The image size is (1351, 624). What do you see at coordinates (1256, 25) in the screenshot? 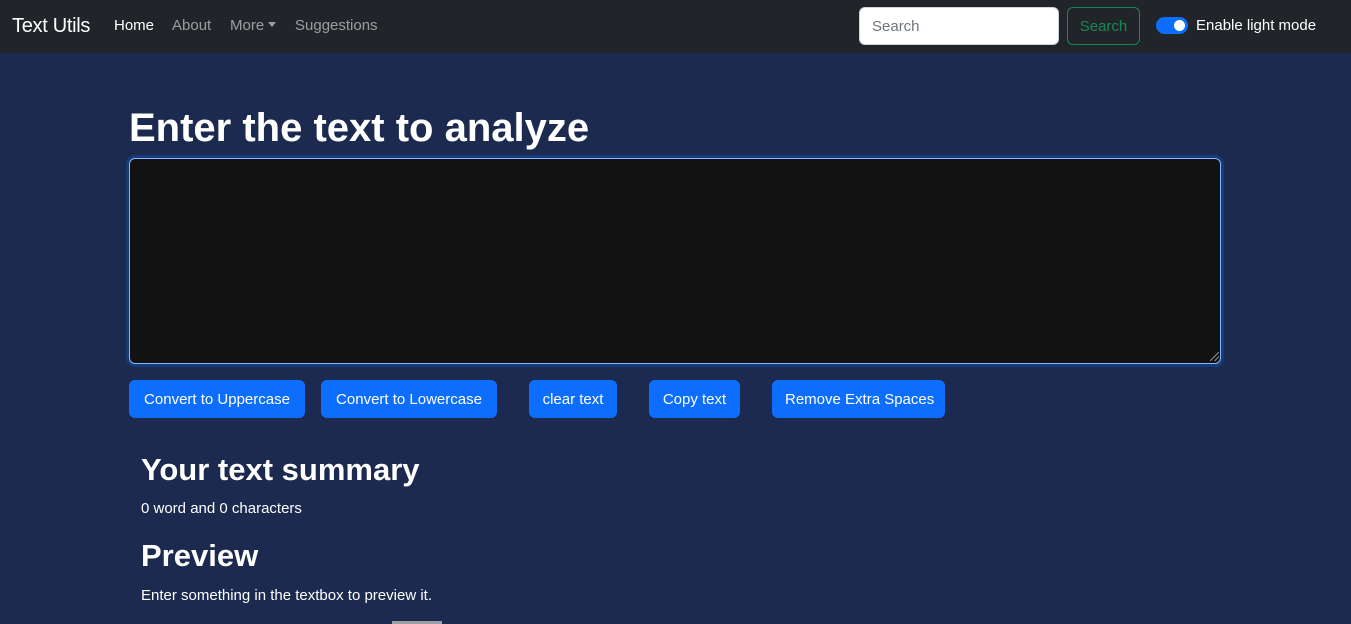
I see `light-mode-label: Enable light mode` at bounding box center [1256, 25].